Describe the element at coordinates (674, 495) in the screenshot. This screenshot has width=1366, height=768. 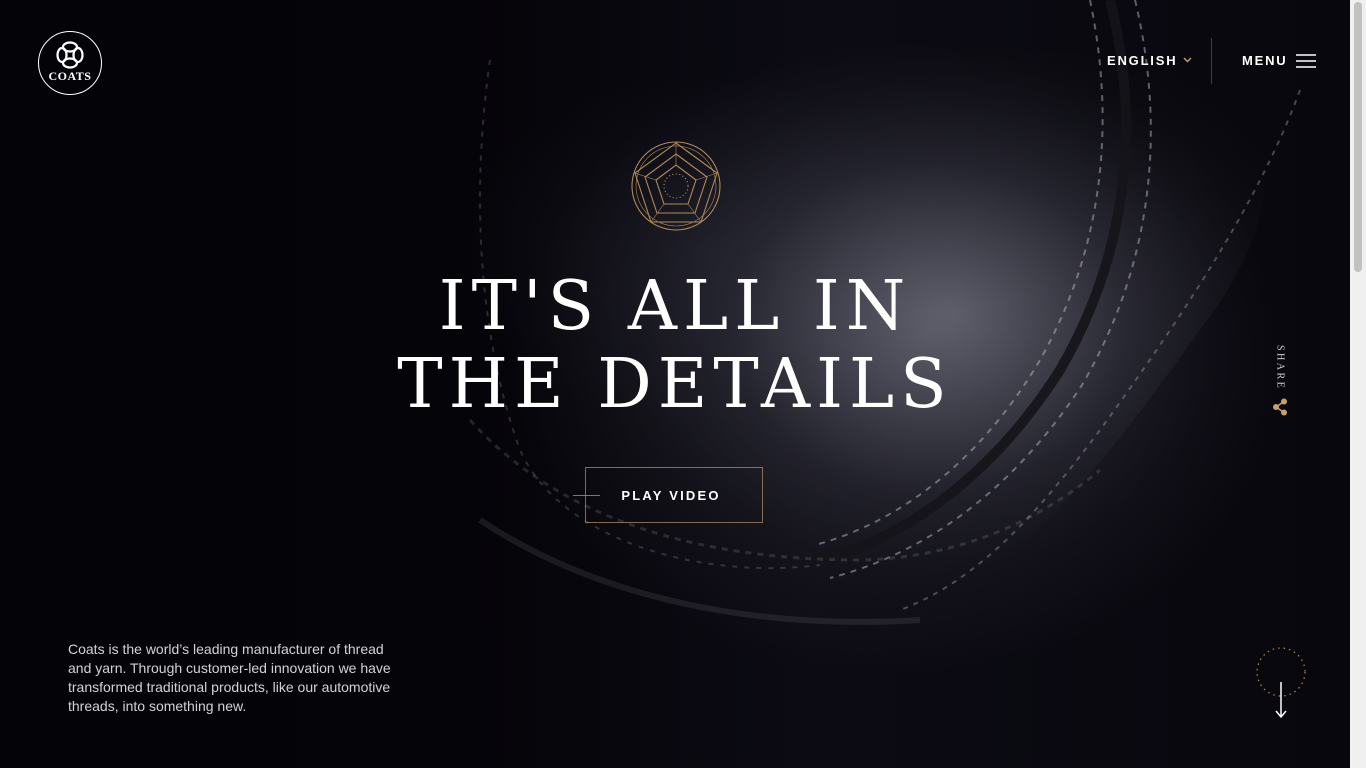
I see `play-video-button: PLAY VIDEO` at that location.